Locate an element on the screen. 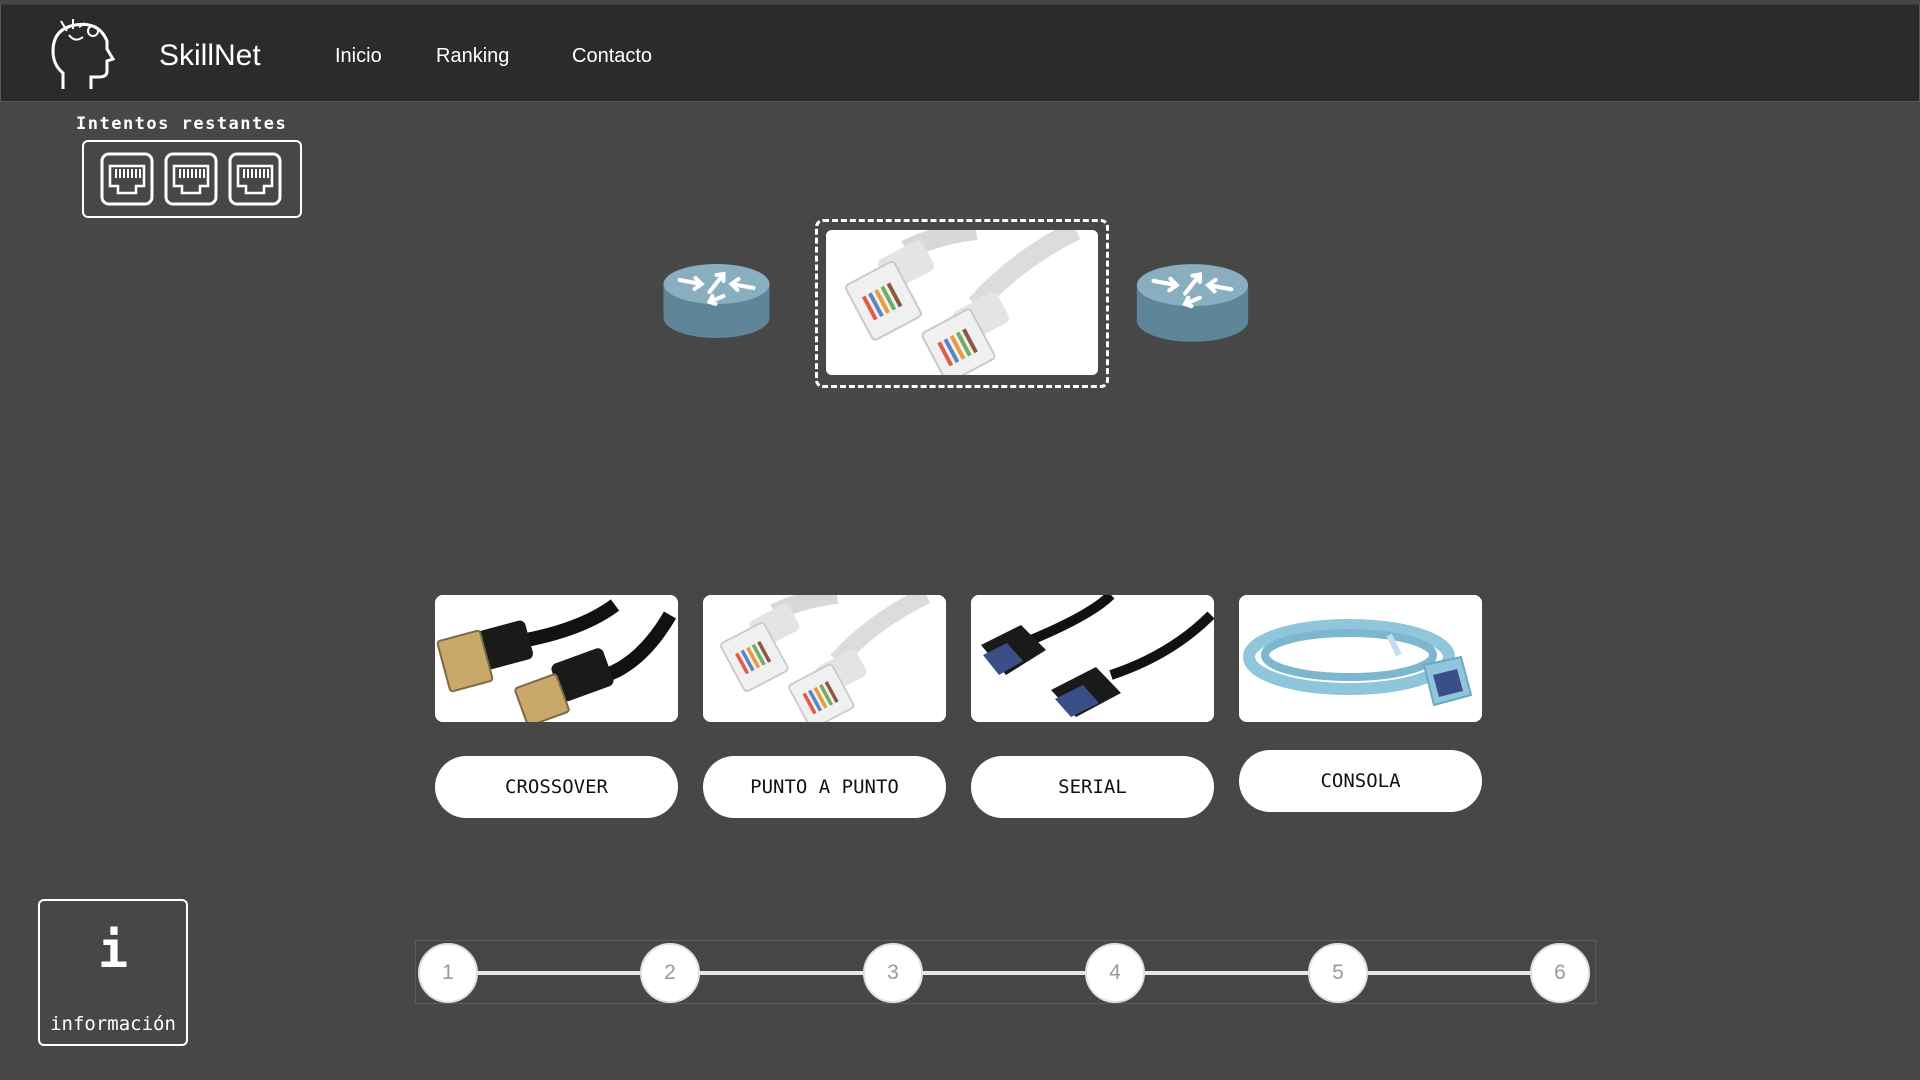  console-cable-card is located at coordinates (1360, 658).